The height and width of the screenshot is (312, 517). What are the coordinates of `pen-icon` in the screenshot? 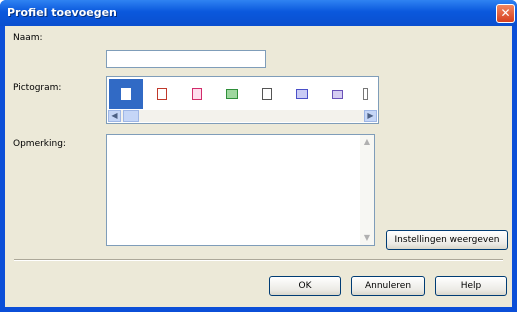 It's located at (337, 94).